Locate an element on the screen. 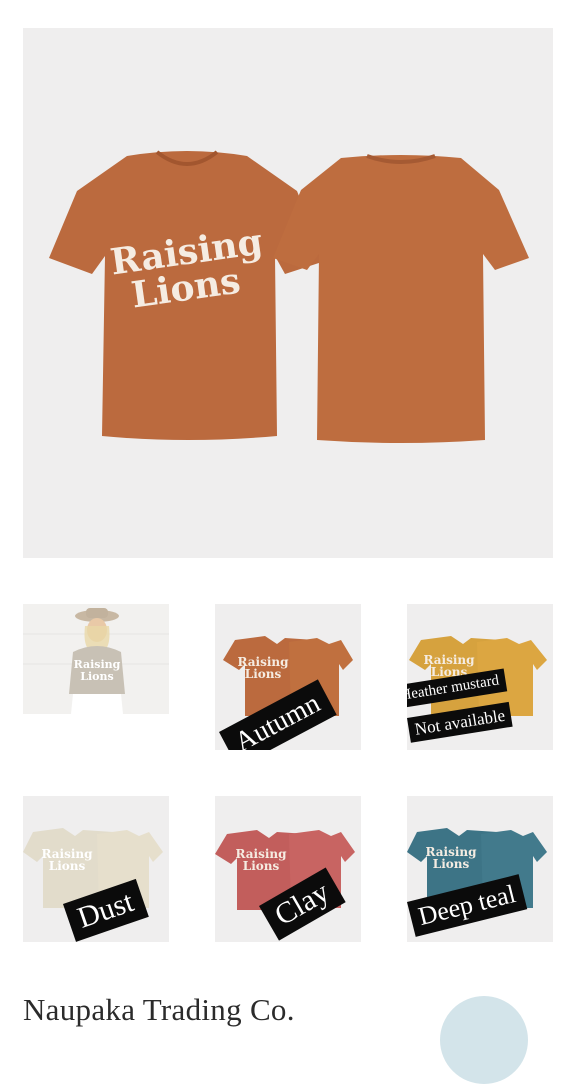 The image size is (576, 1084). model-photo-image: Raising Lions is located at coordinates (96, 659).